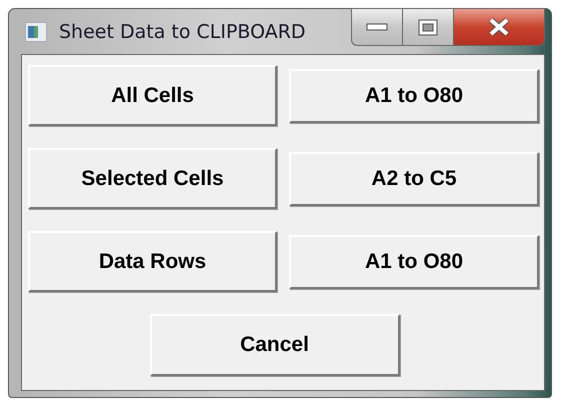 This screenshot has width=566, height=405. I want to click on maximize-icon, so click(428, 27).